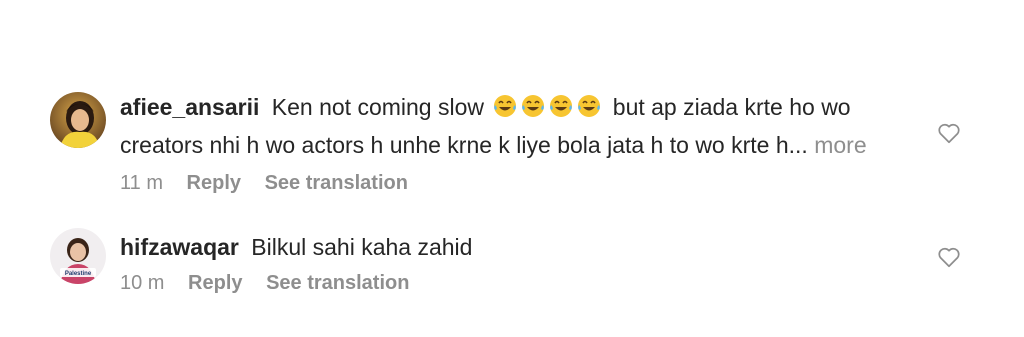 The height and width of the screenshot is (337, 1024). I want to click on comment-text-part: Ken not coming slow, so click(377, 107).